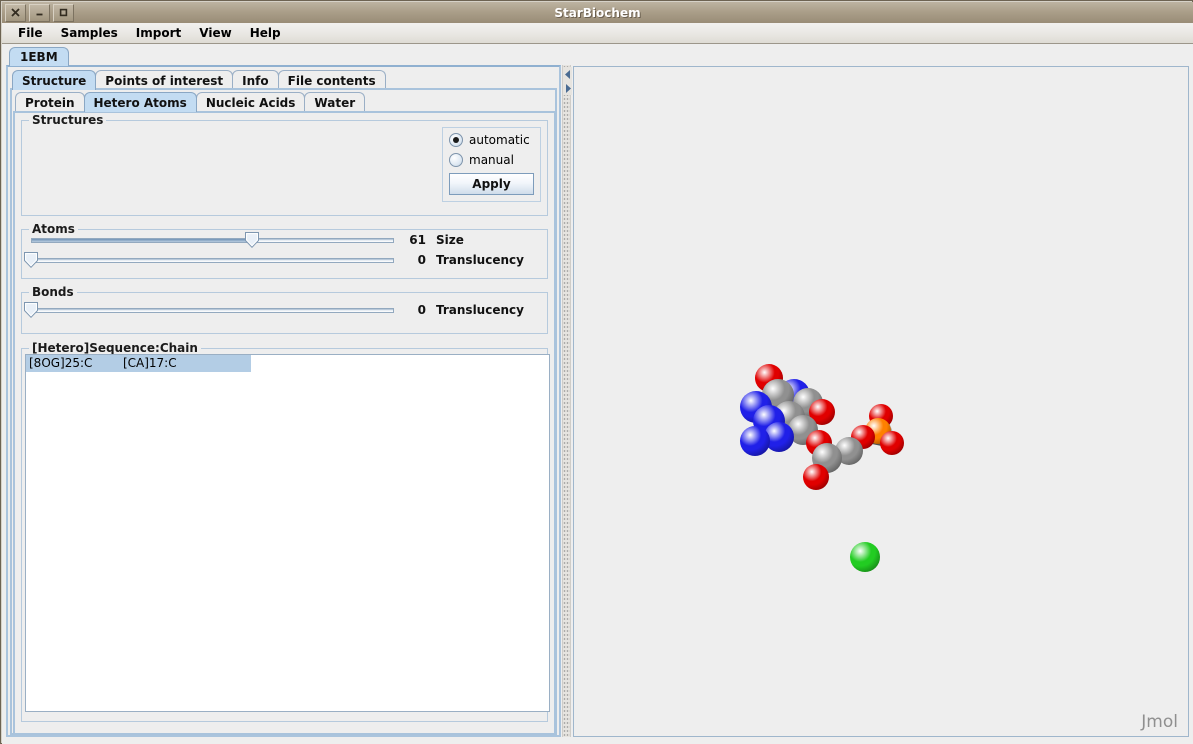  What do you see at coordinates (158, 33) in the screenshot?
I see `menu-import: Import` at bounding box center [158, 33].